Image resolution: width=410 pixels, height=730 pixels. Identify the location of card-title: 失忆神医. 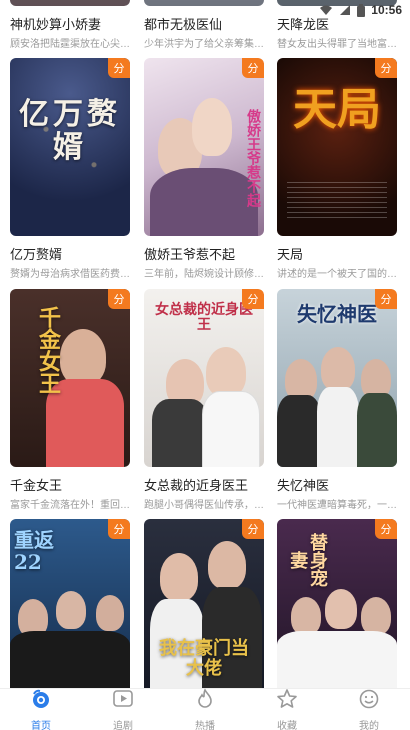
(303, 485).